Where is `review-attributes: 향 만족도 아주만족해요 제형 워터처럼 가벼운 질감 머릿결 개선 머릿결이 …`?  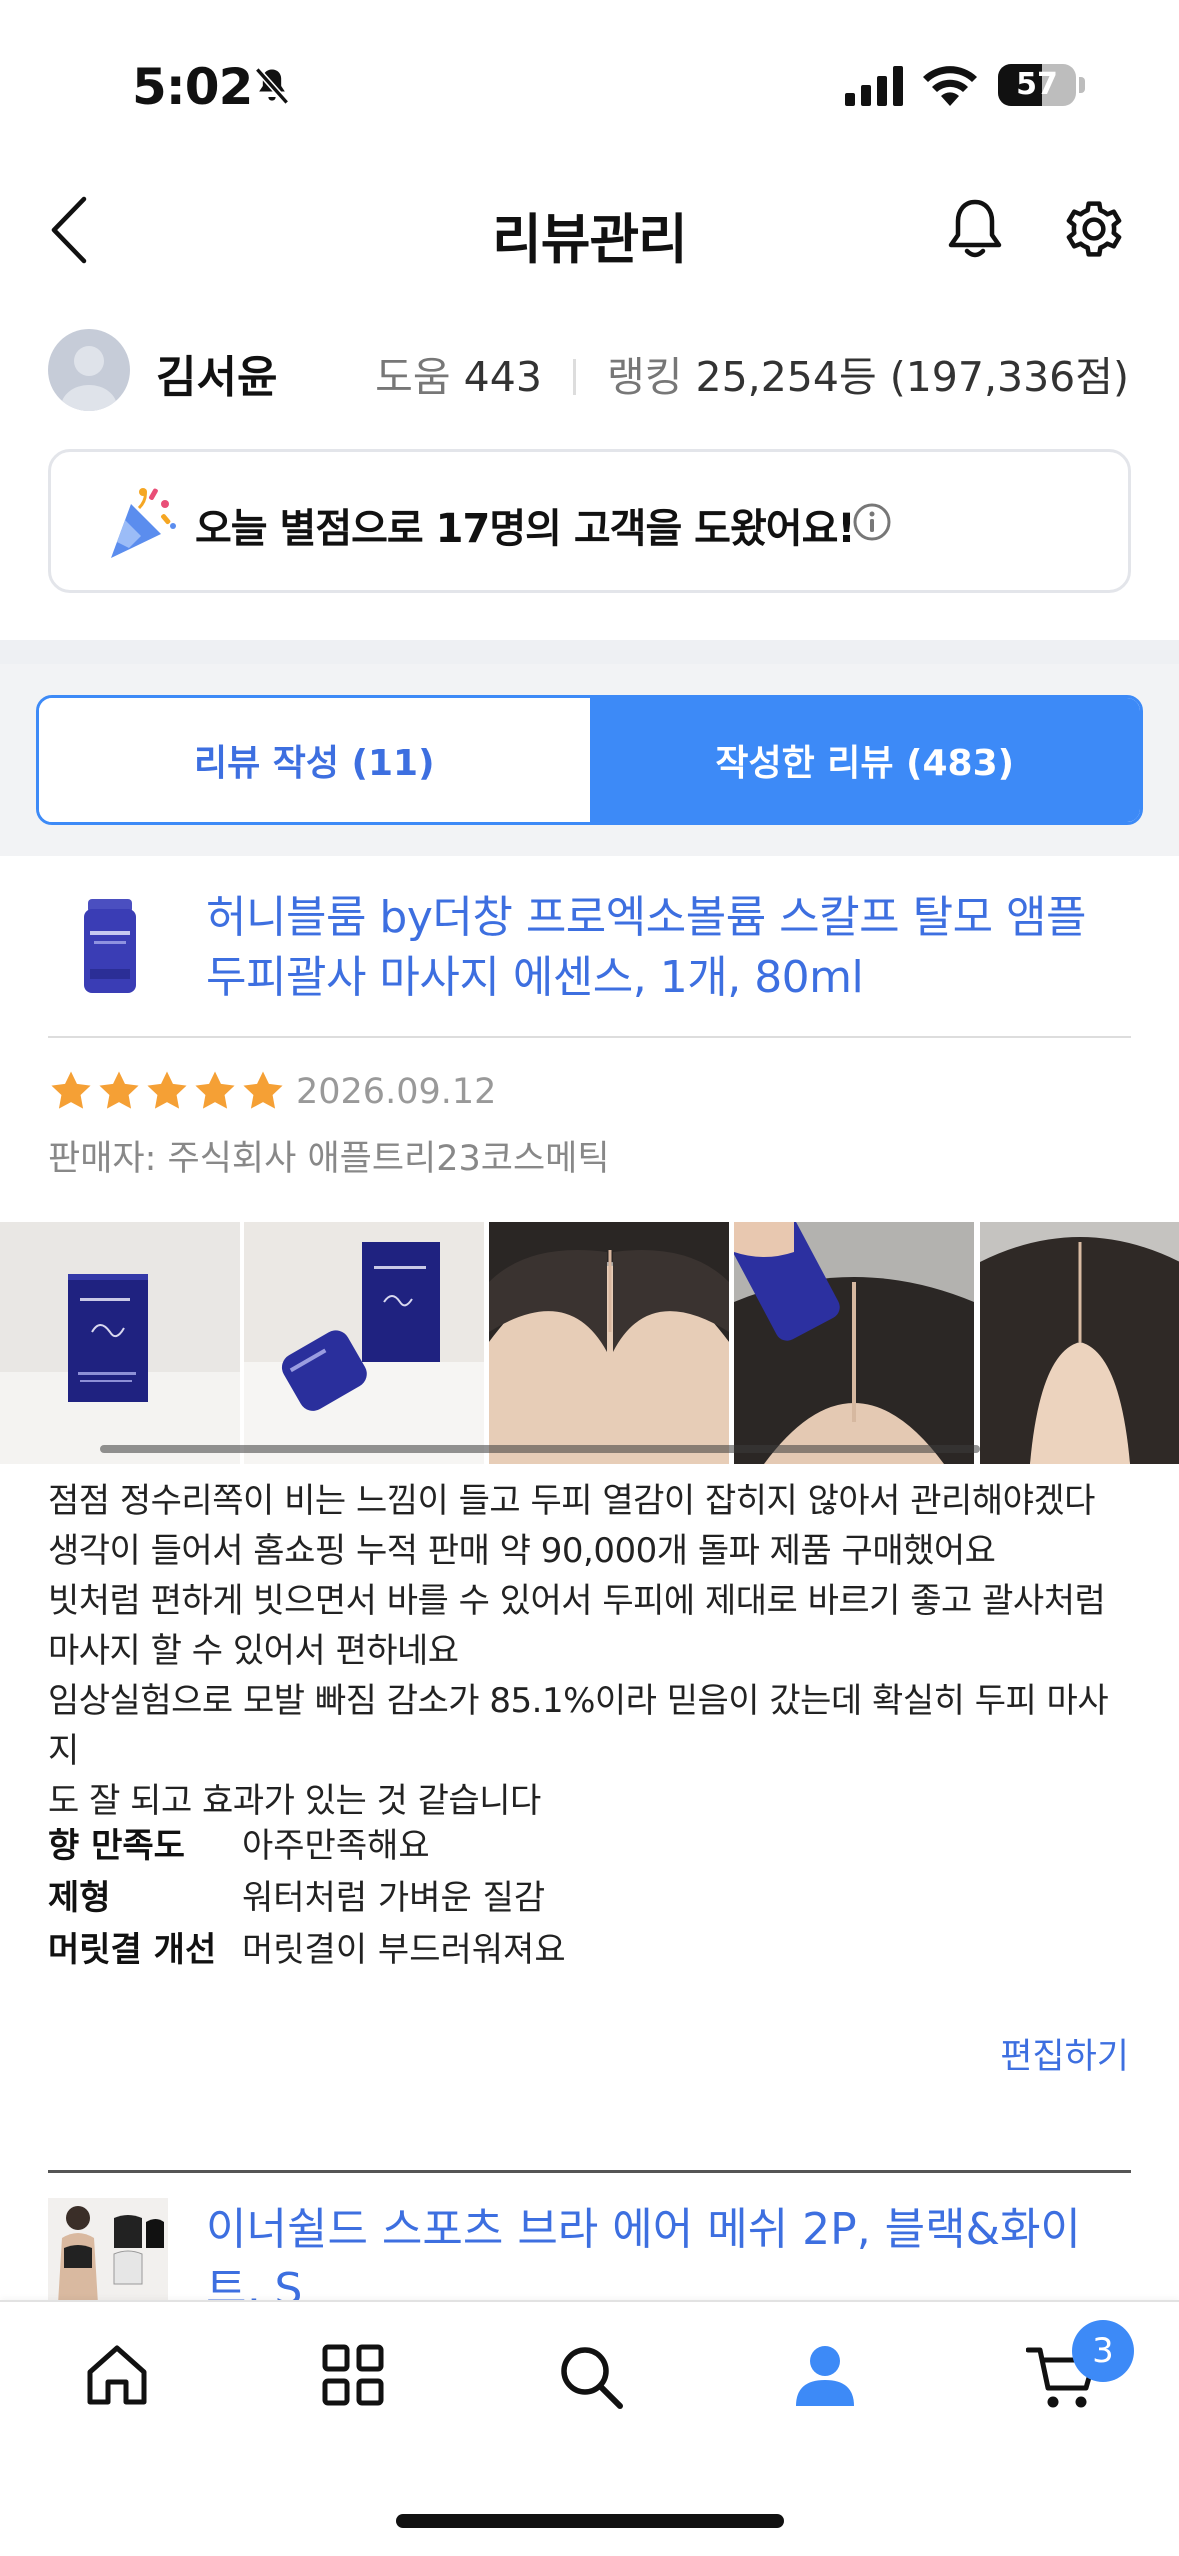 review-attributes: 향 만족도 아주만족해요 제형 워터처럼 가벼운 질감 머릿결 개선 머릿결이 … is located at coordinates (548, 1894).